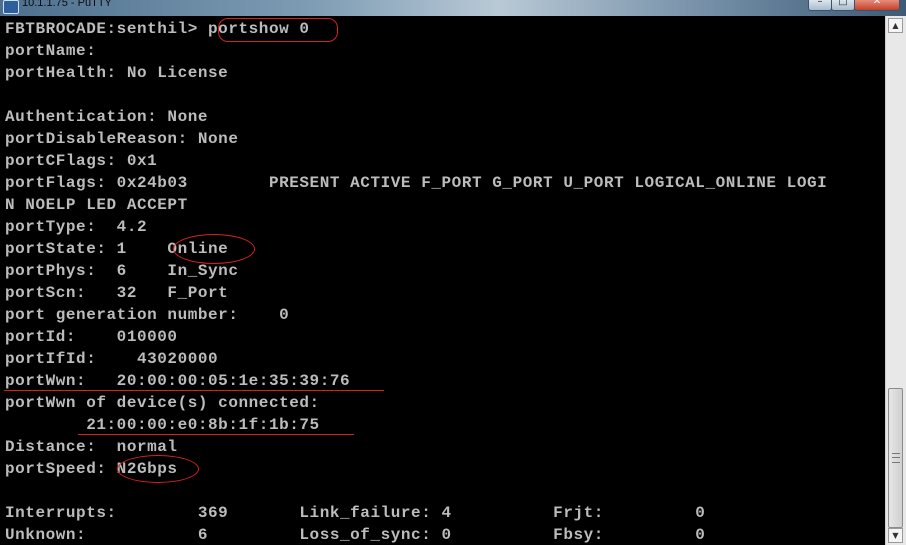 The width and height of the screenshot is (906, 545). I want to click on terminal-line: Interrupts: 369 Link_failure: 4 Frjt: 0, so click(355, 513).